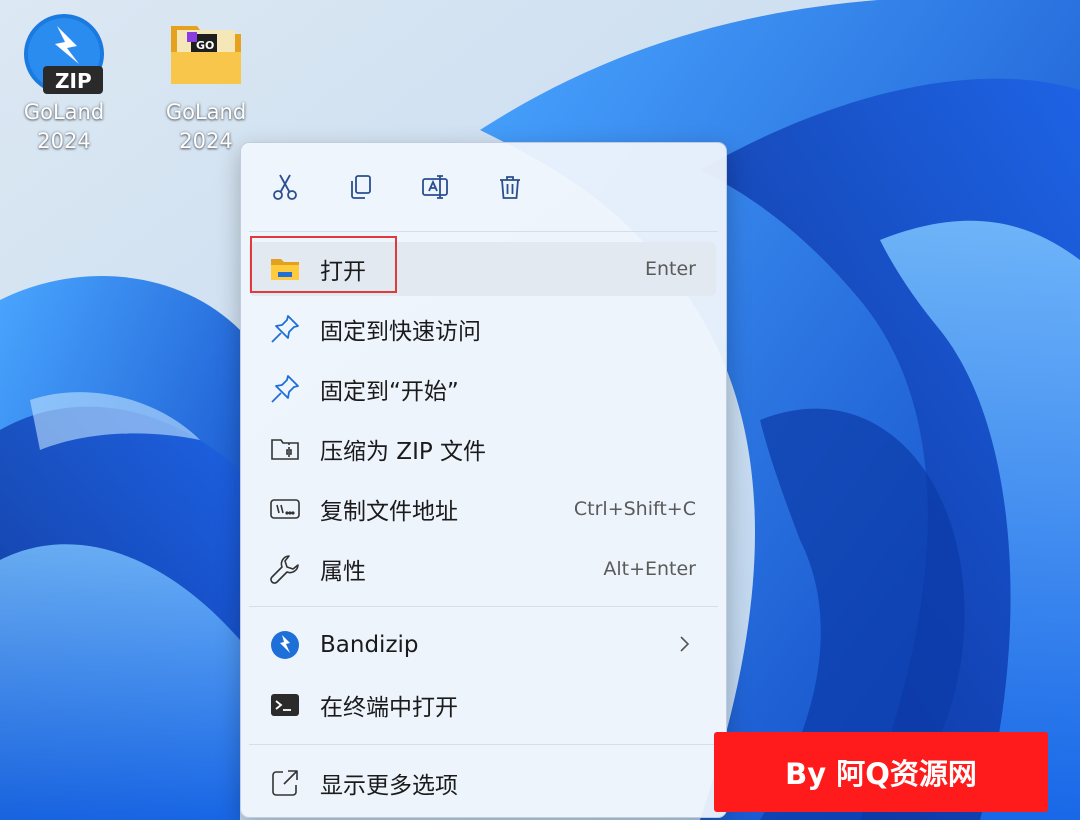  I want to click on menu-item-open-terminal: 在终端中打开, so click(482, 705).